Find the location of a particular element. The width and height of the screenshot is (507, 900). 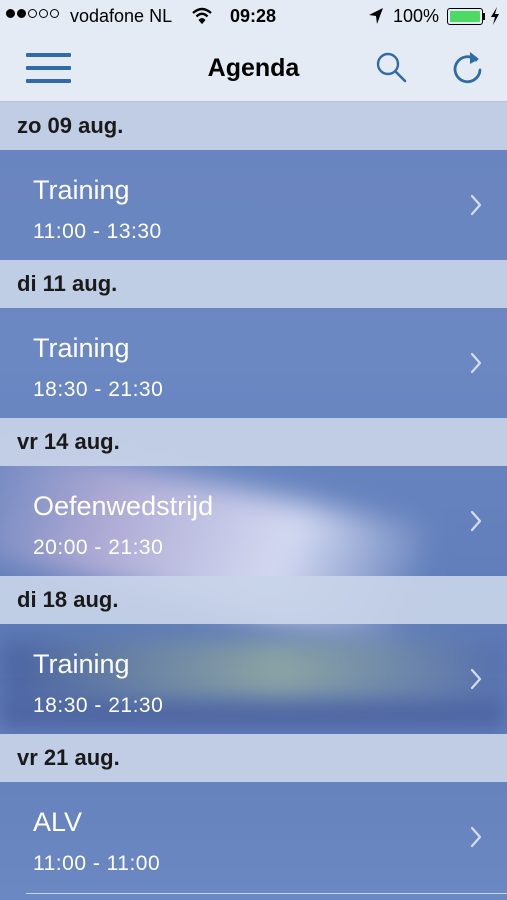

signal-strength-icon is located at coordinates (32, 13).